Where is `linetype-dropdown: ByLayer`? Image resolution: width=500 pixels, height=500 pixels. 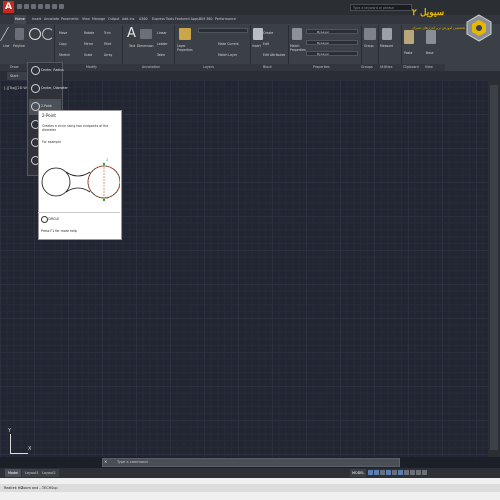
linetype-dropdown: ByLayer is located at coordinates (332, 42).